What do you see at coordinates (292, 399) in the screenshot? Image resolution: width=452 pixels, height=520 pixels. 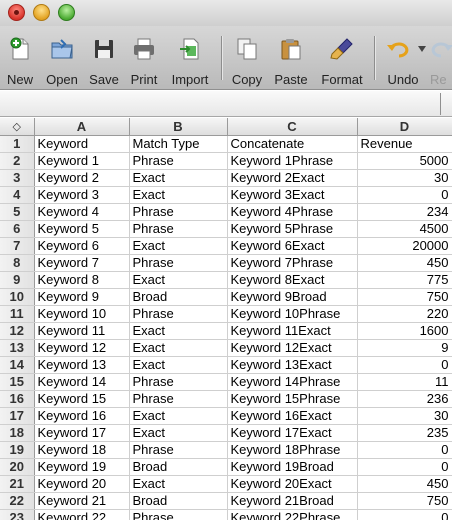 I see `cell-concatenate: Keyword 15Phrase` at bounding box center [292, 399].